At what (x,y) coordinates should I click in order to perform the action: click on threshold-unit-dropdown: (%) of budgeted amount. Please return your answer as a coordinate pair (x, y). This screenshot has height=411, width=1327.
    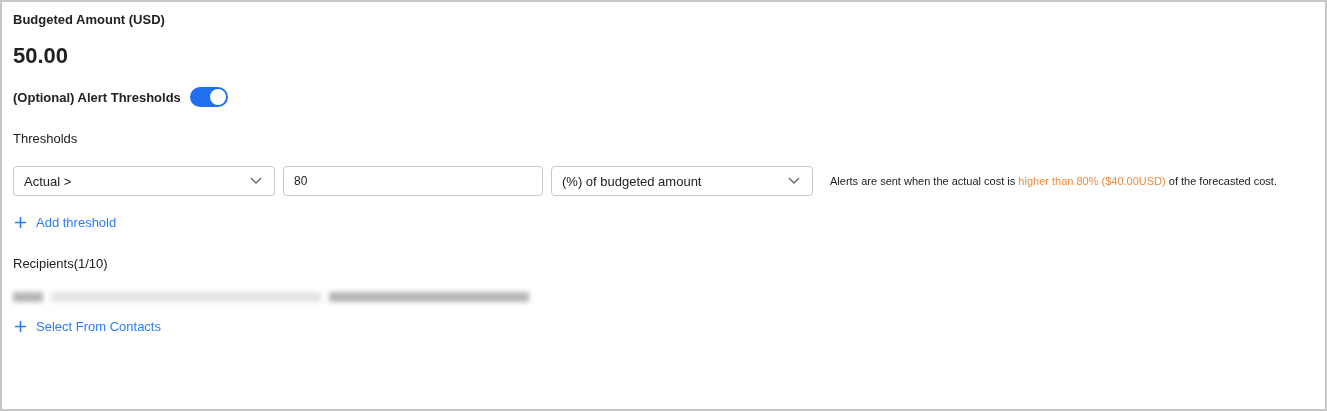
    Looking at the image, I should click on (682, 181).